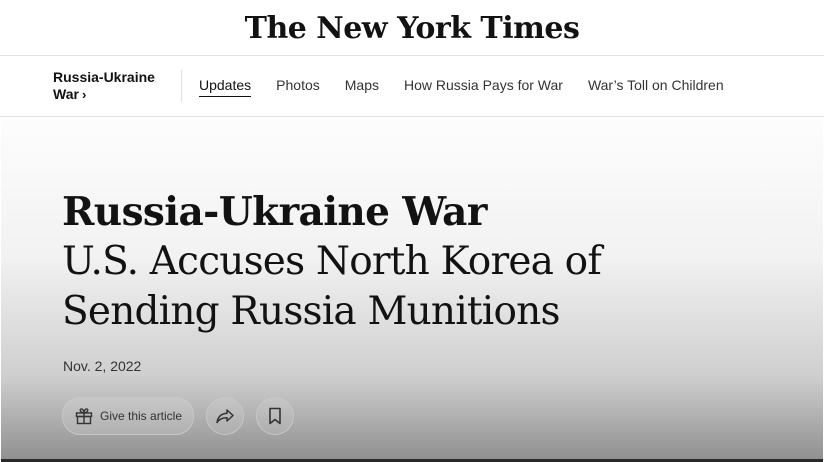  I want to click on nyt-logo: The New York Times, so click(412, 28).